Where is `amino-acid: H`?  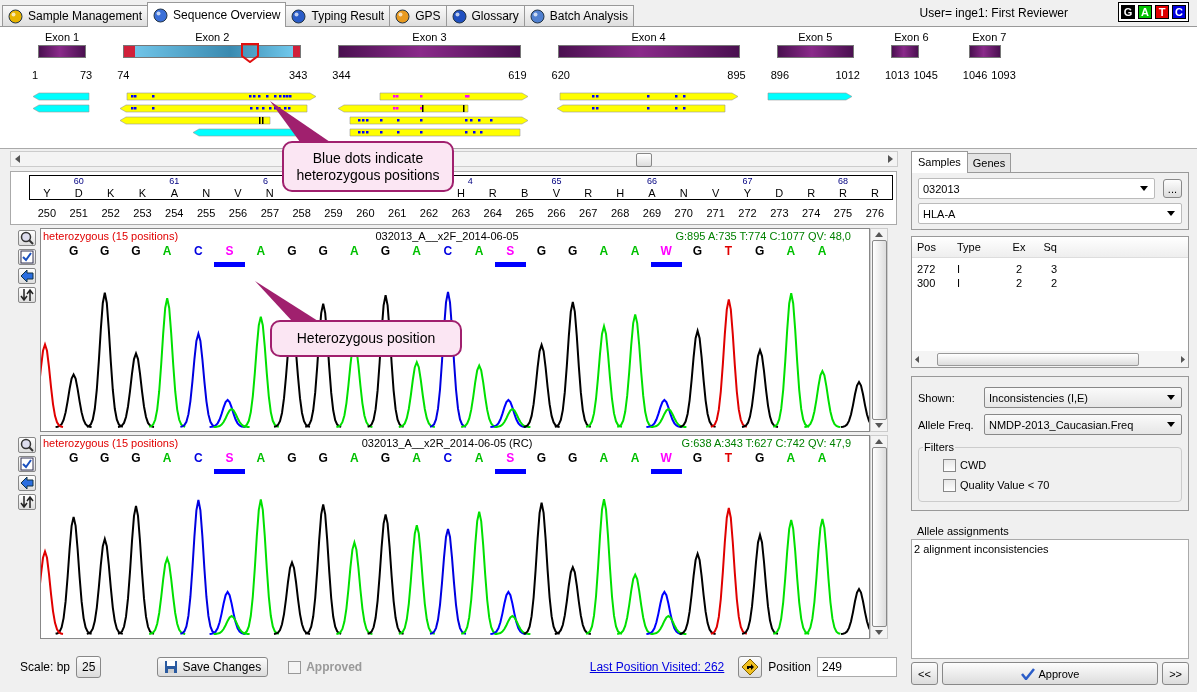 amino-acid: H is located at coordinates (460, 193).